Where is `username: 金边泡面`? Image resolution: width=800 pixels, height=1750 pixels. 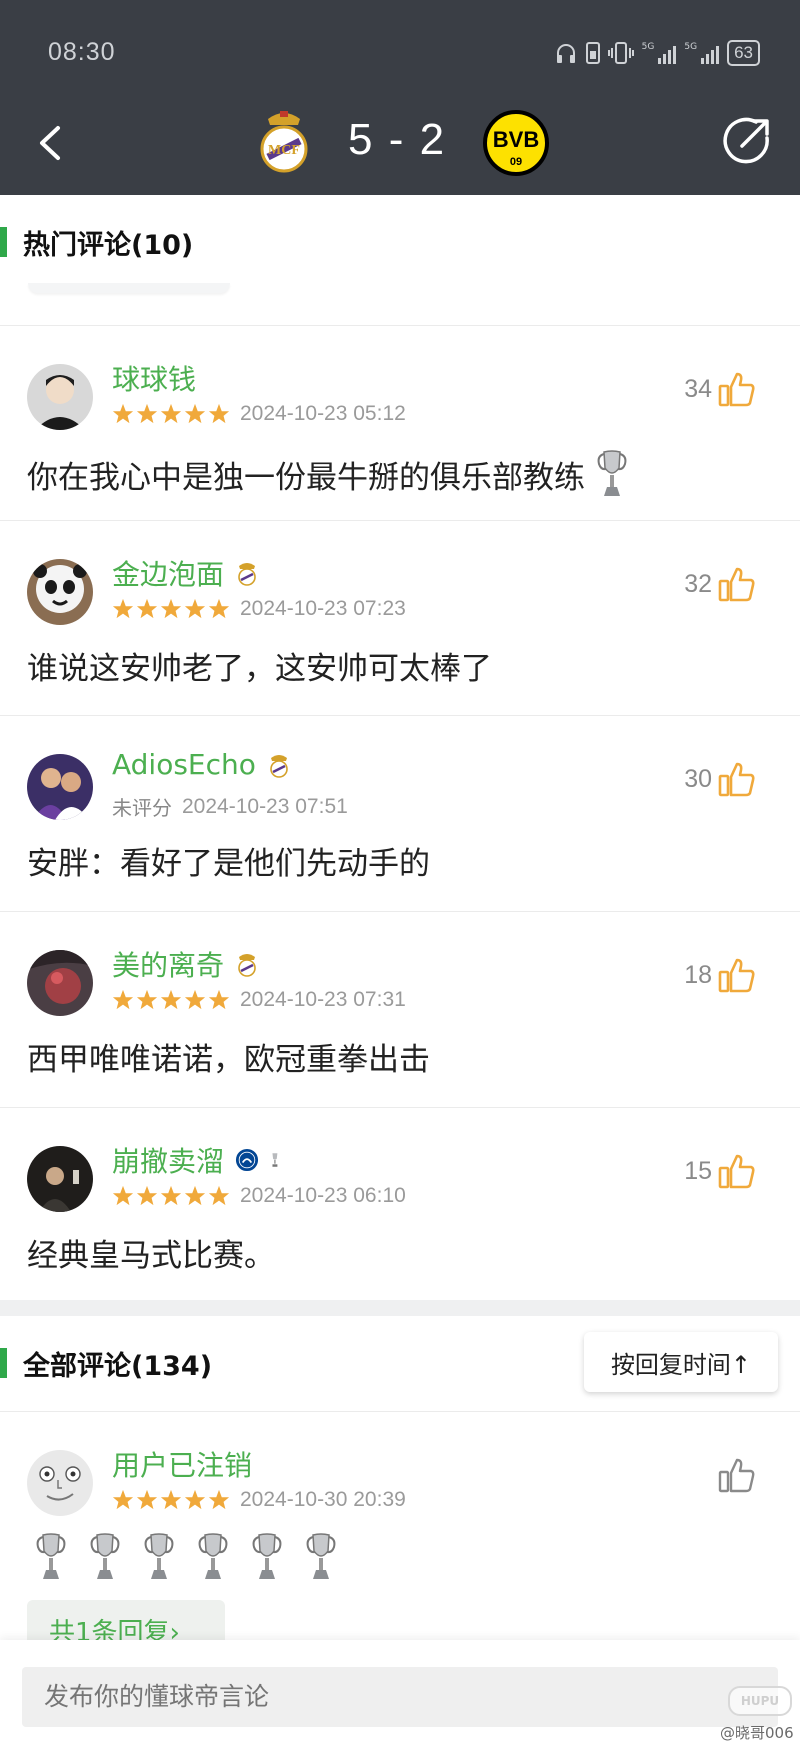
username: 金边泡面 is located at coordinates (186, 573).